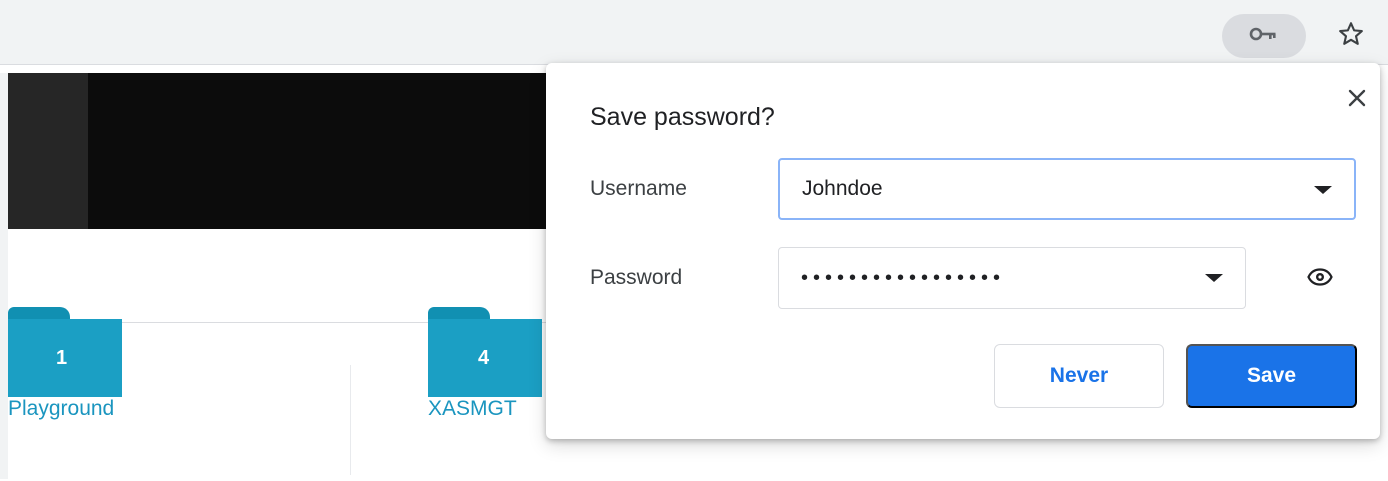 This screenshot has height=481, width=1388. I want to click on show-password-button, so click(1320, 279).